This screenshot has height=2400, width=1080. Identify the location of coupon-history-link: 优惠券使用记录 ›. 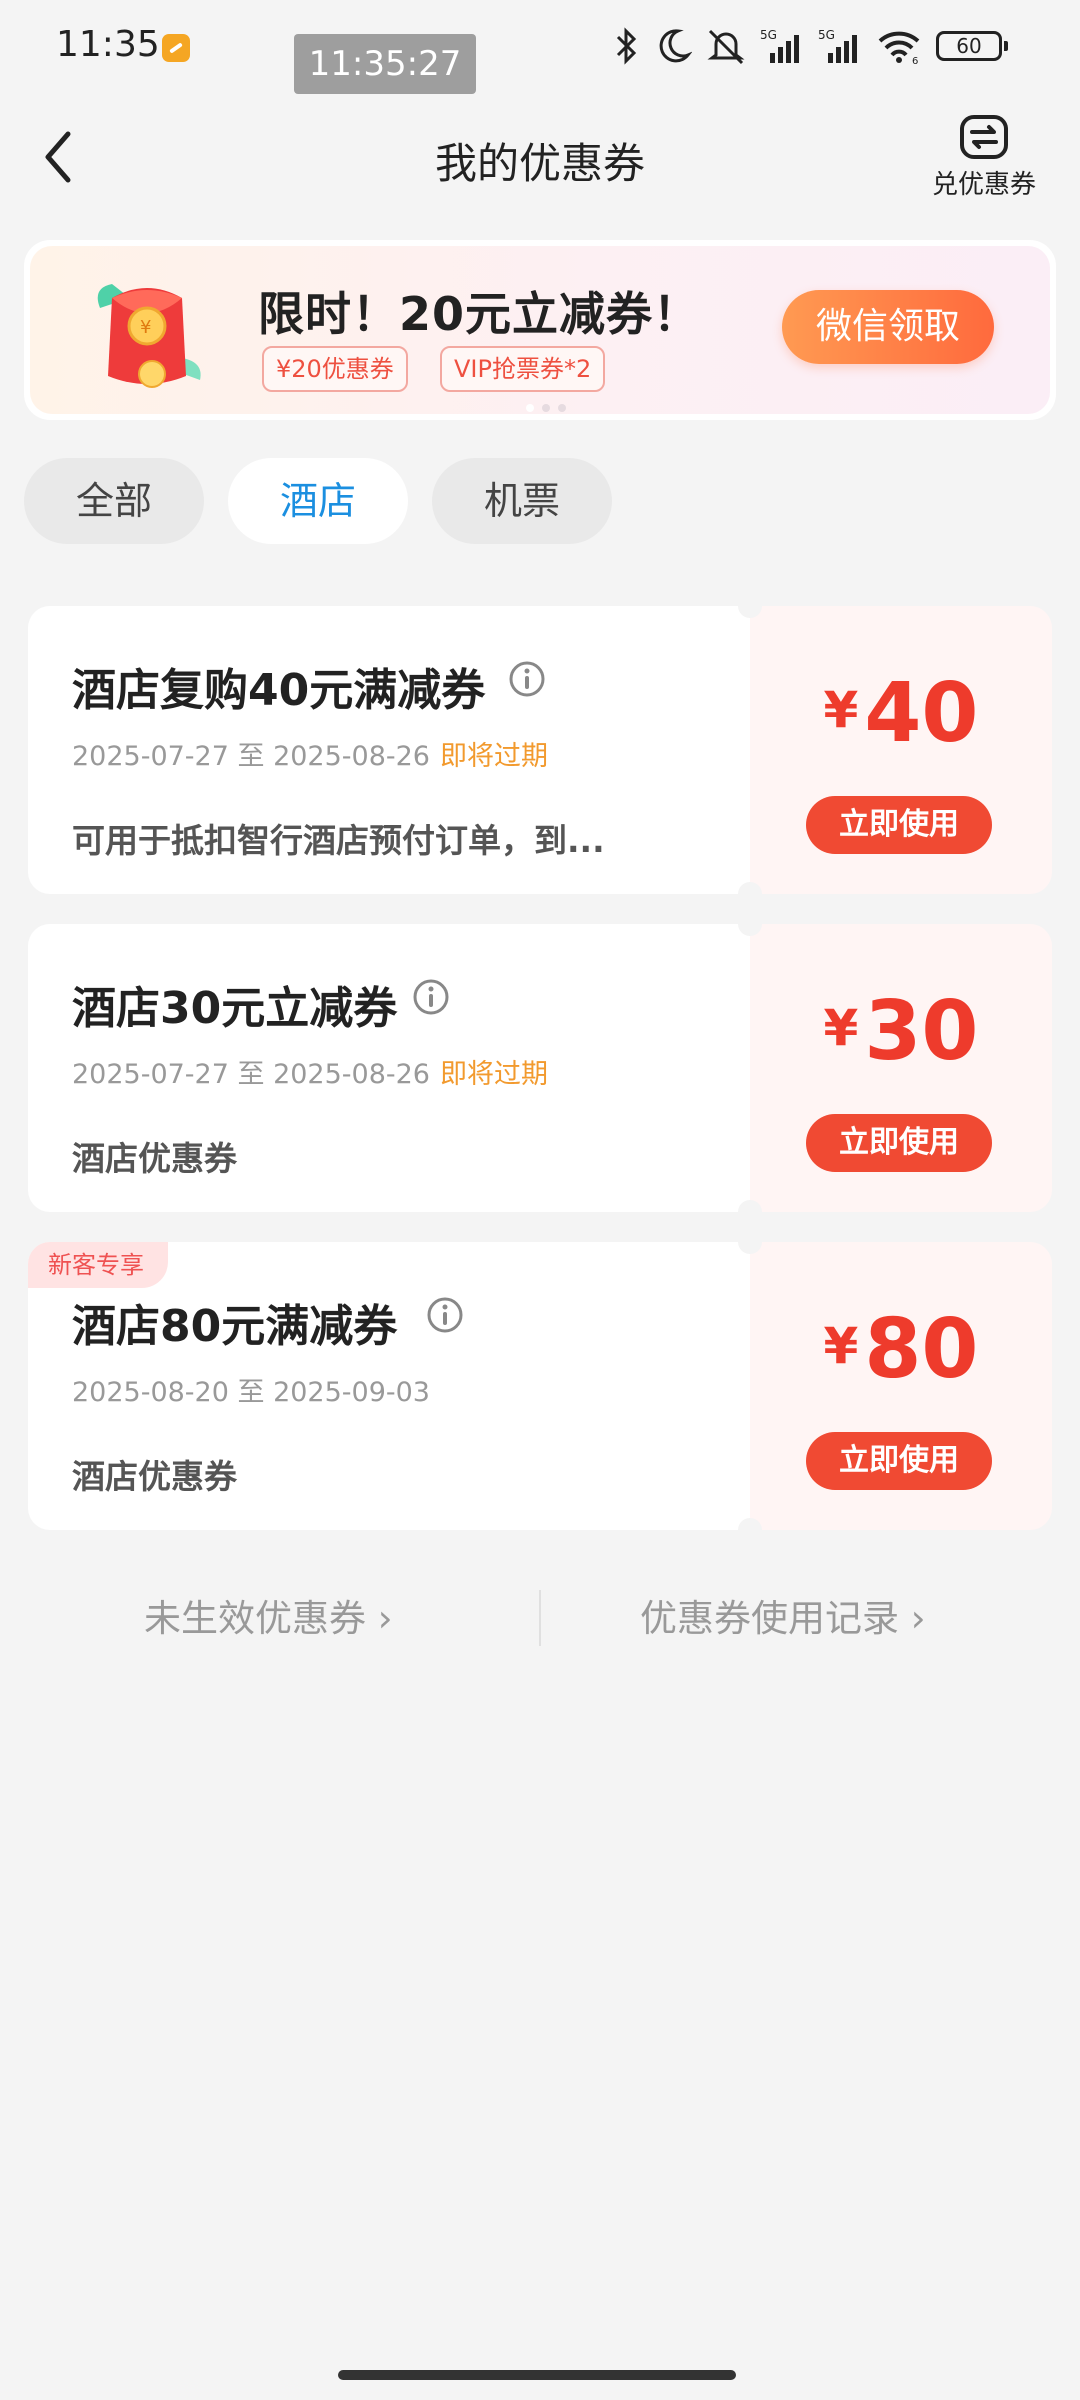
(783, 1615).